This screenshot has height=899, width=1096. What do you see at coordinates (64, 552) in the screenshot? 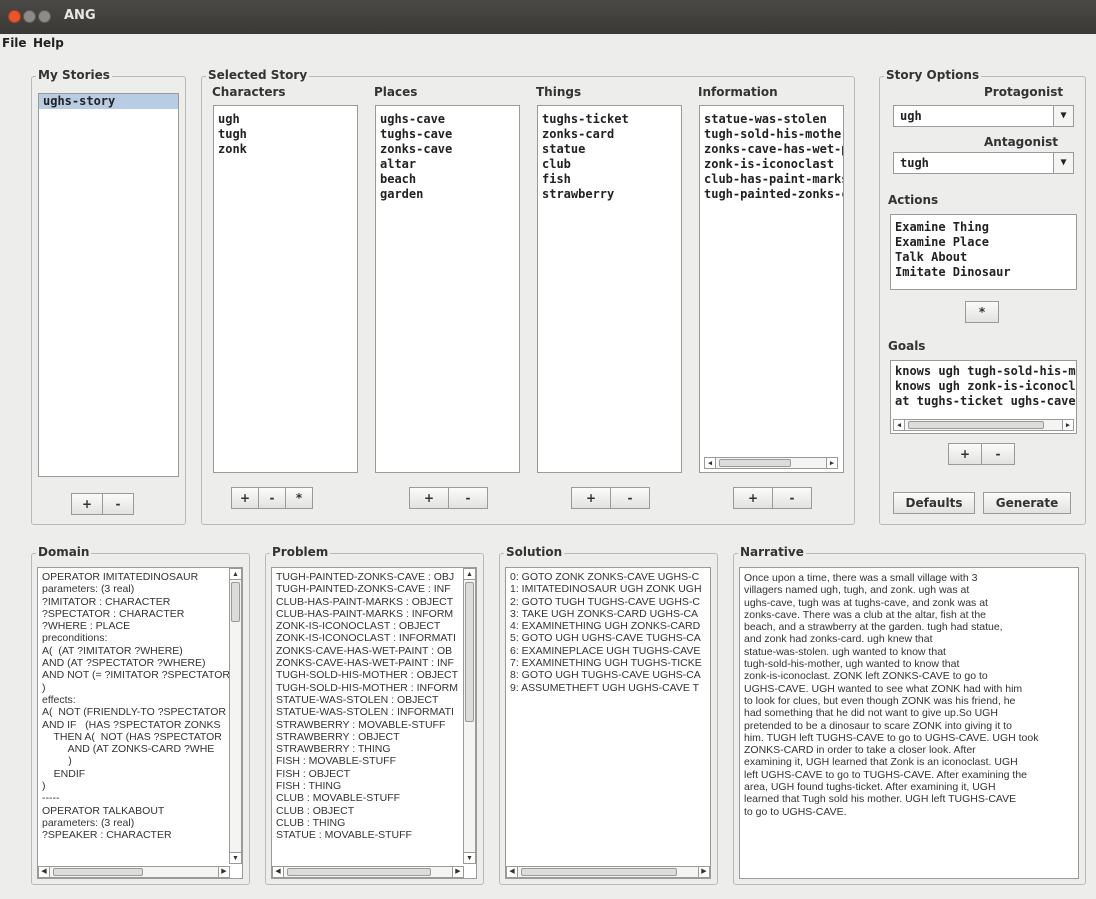
I see `domain-title: Domain` at bounding box center [64, 552].